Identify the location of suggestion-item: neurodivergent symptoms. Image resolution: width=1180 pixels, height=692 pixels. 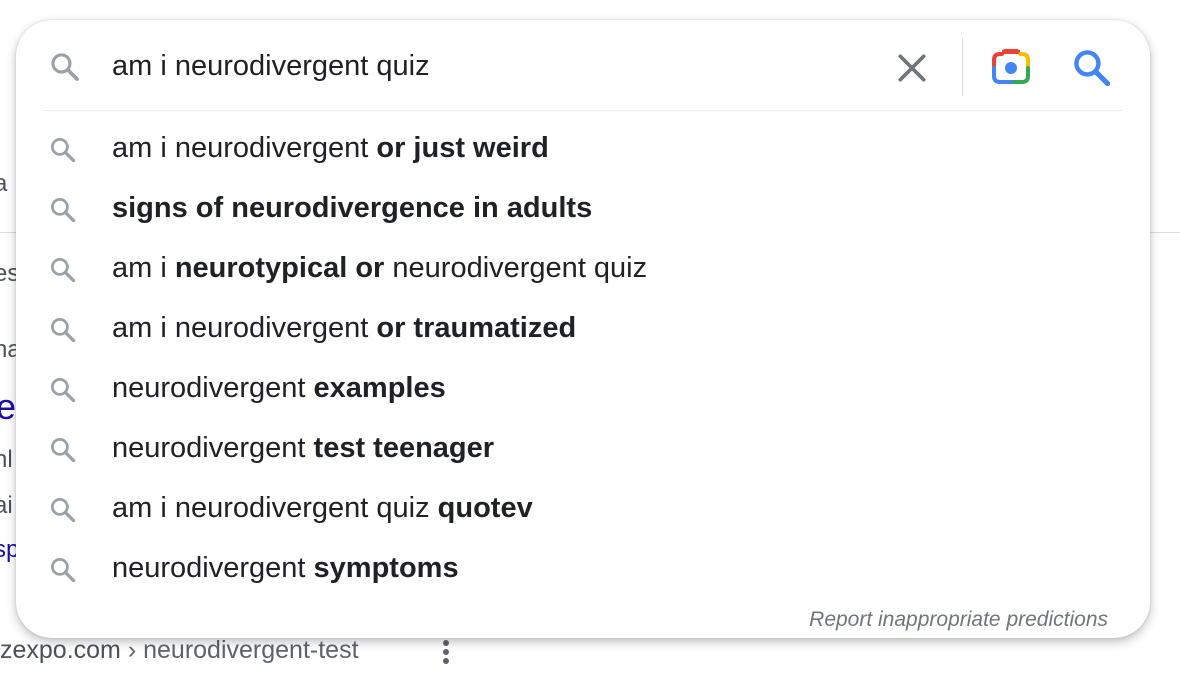
(583, 570).